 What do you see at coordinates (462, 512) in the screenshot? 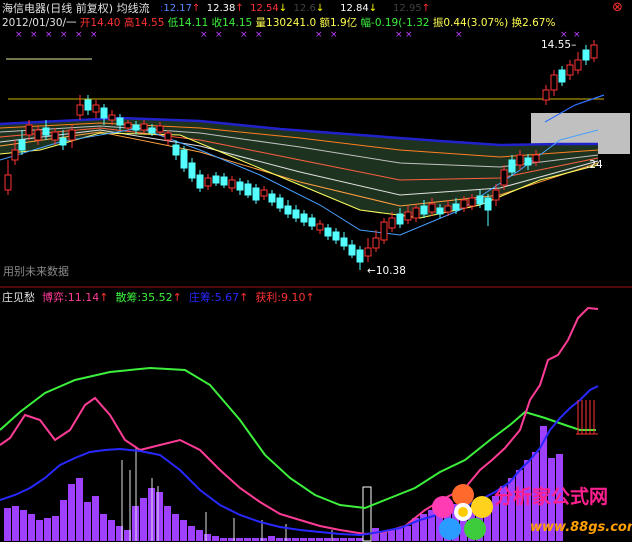
I see `flower-logo-icon` at bounding box center [462, 512].